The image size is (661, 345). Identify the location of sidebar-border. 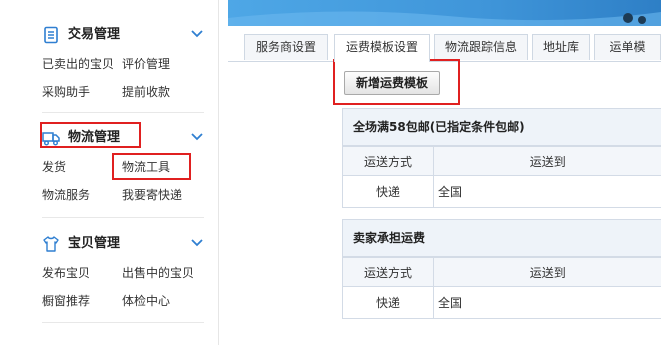
(218, 172).